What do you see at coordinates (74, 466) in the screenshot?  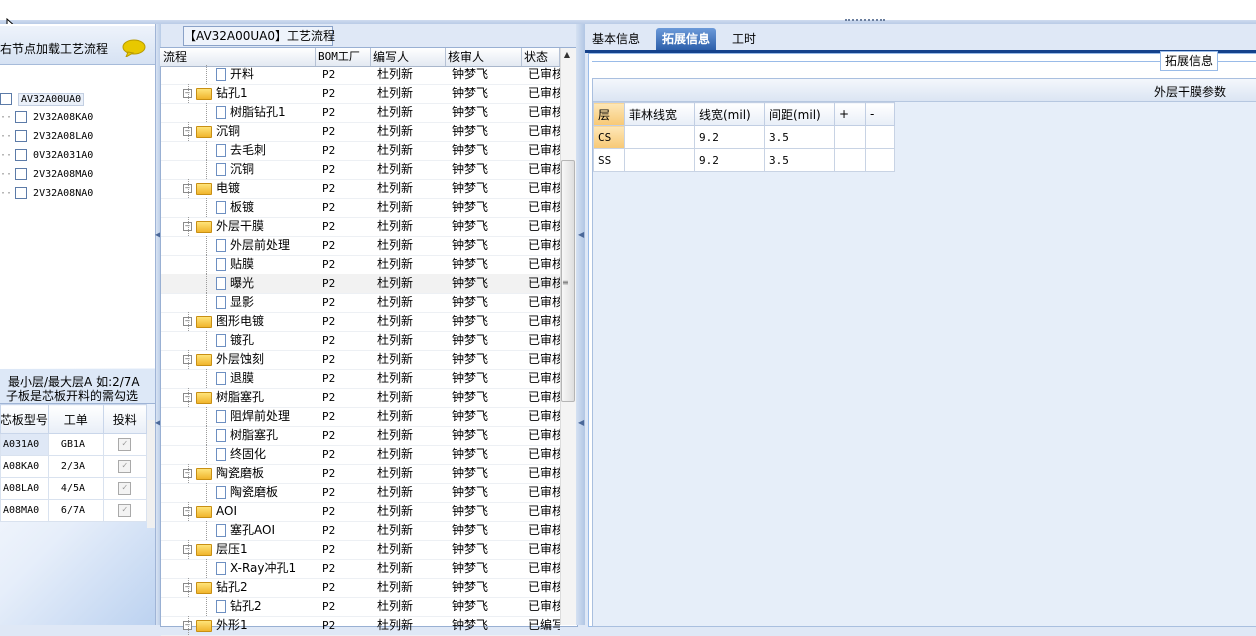 I see `table-row: A08KA0 2/3A ✓` at bounding box center [74, 466].